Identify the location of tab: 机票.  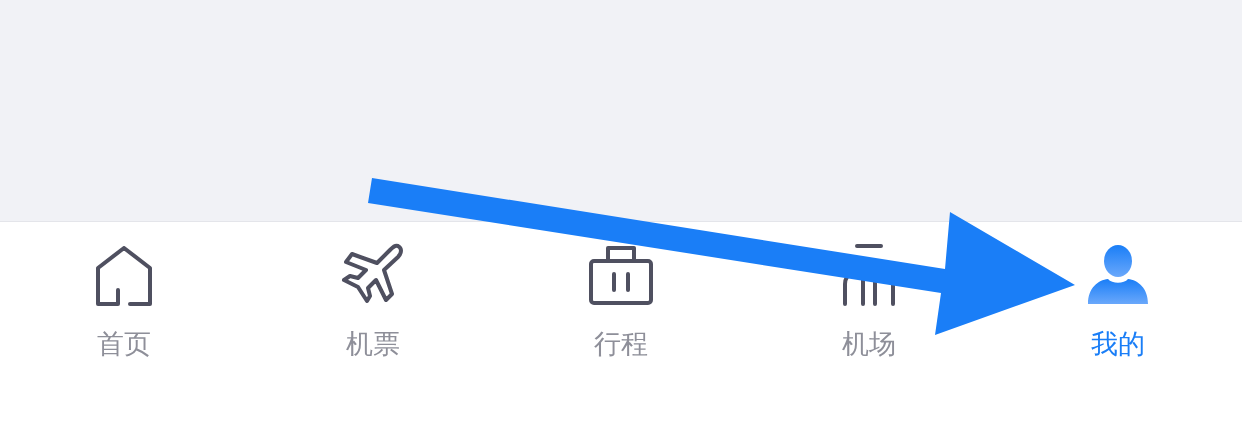
(372, 302).